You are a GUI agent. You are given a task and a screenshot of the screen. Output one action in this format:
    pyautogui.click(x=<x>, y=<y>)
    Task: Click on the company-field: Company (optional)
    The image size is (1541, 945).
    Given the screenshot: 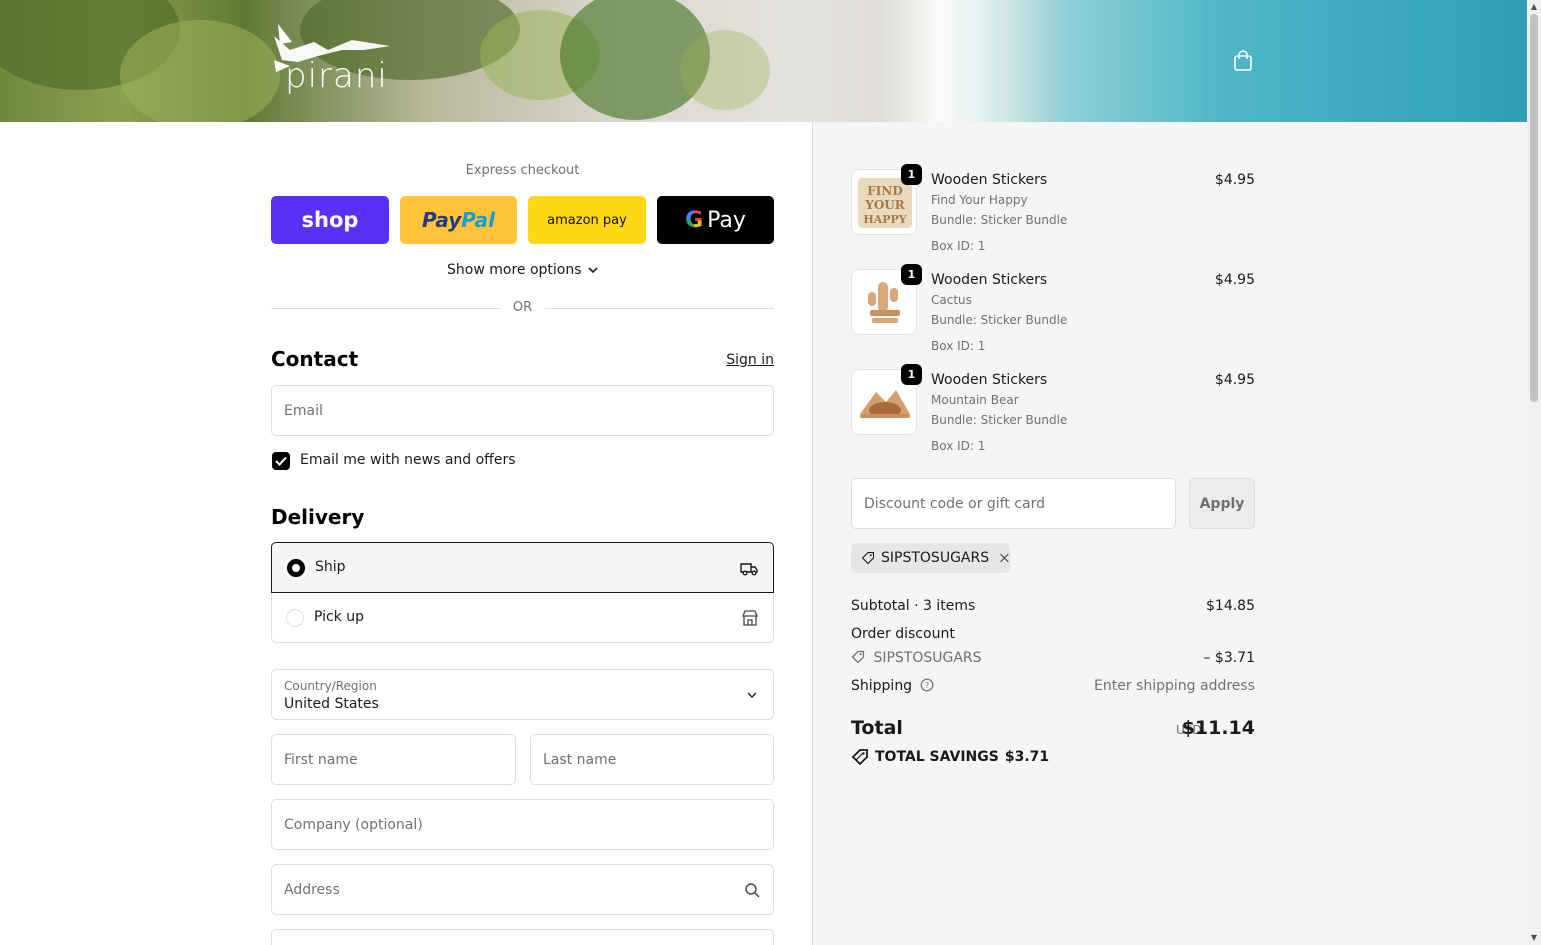 What is the action you would take?
    pyautogui.click(x=522, y=824)
    